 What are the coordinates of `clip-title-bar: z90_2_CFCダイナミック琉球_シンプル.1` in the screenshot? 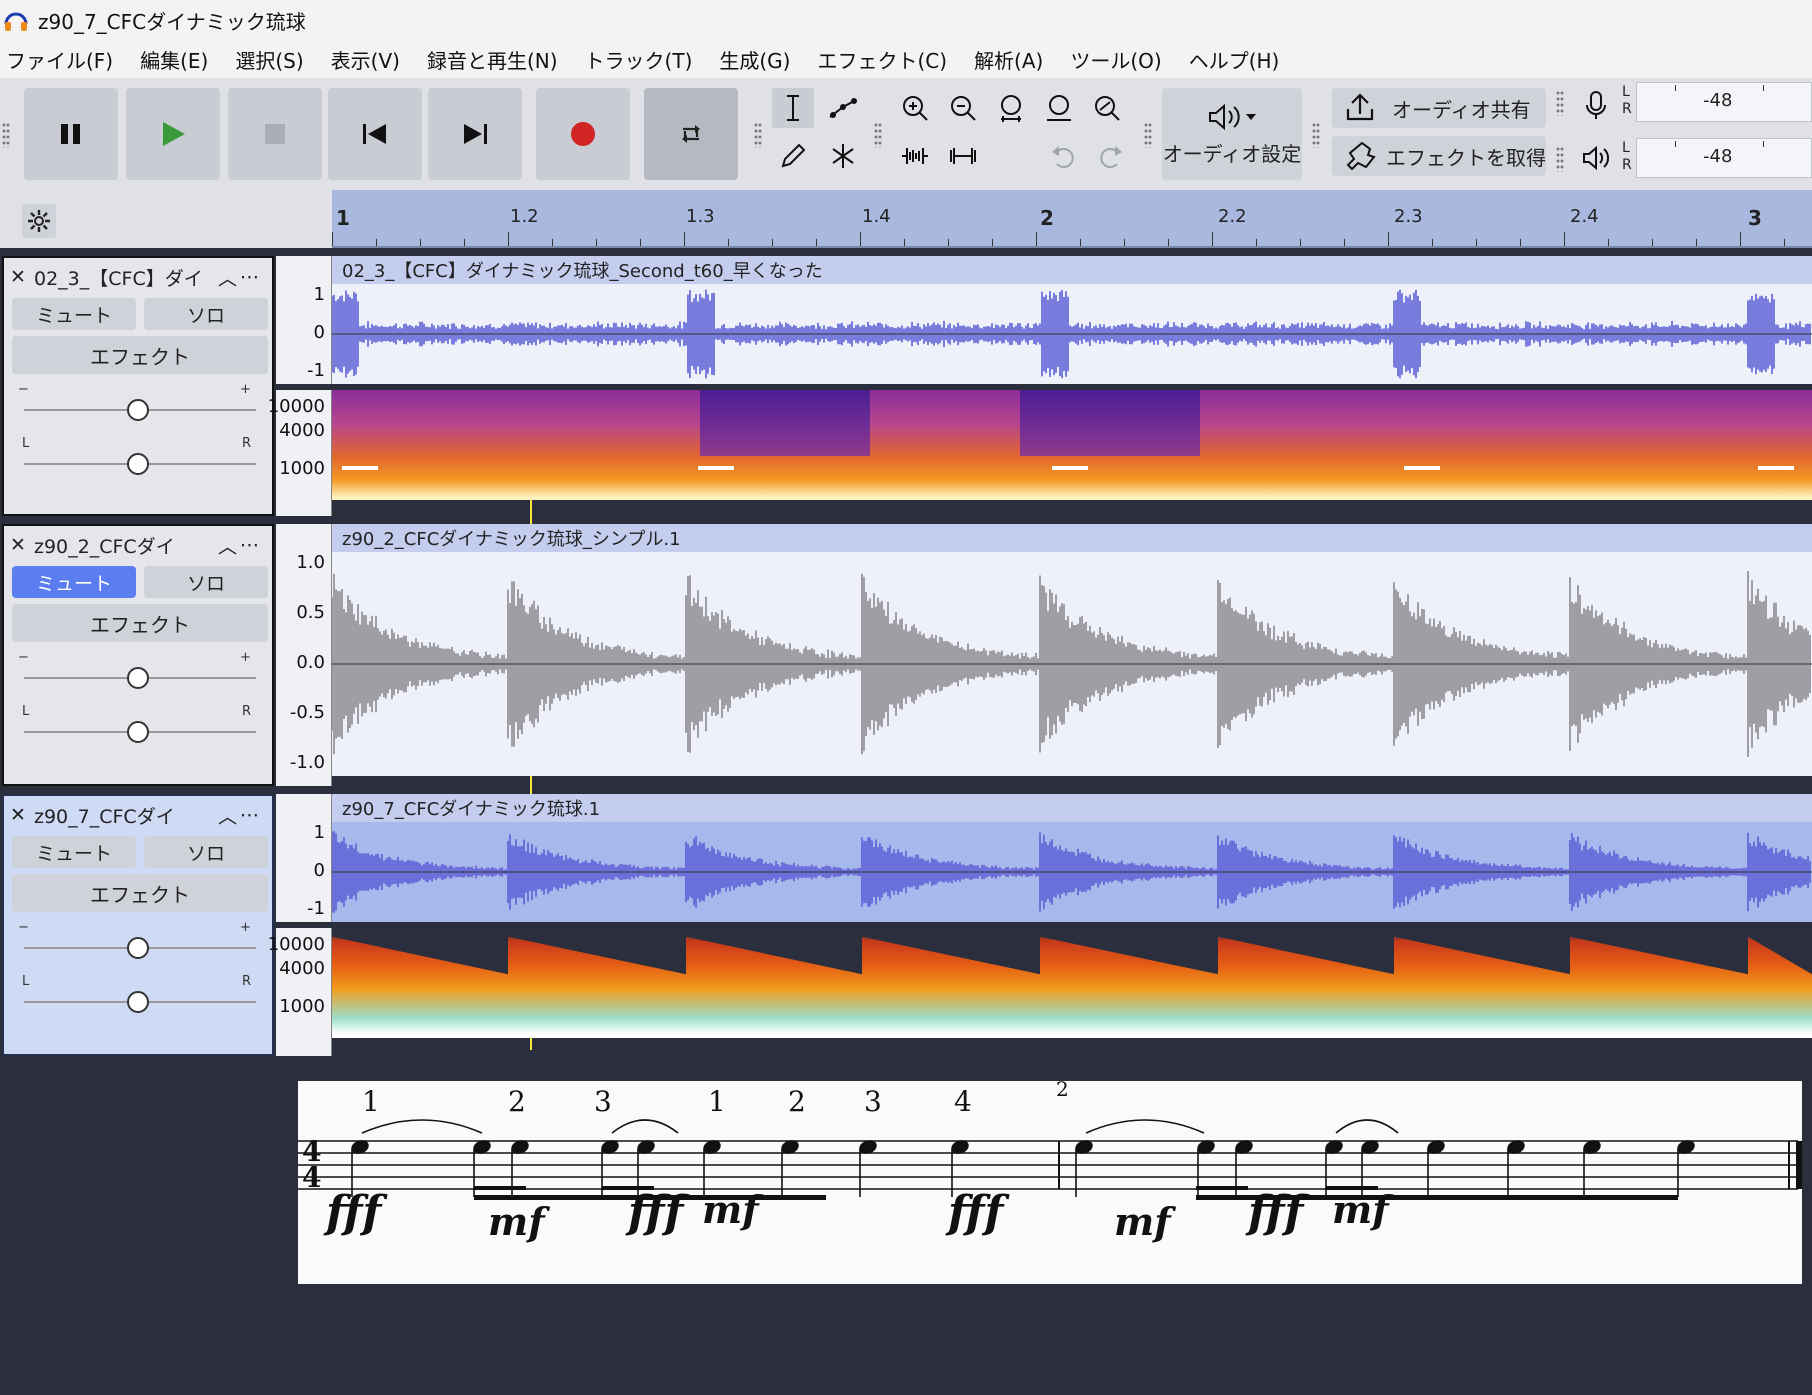 It's located at (1072, 538).